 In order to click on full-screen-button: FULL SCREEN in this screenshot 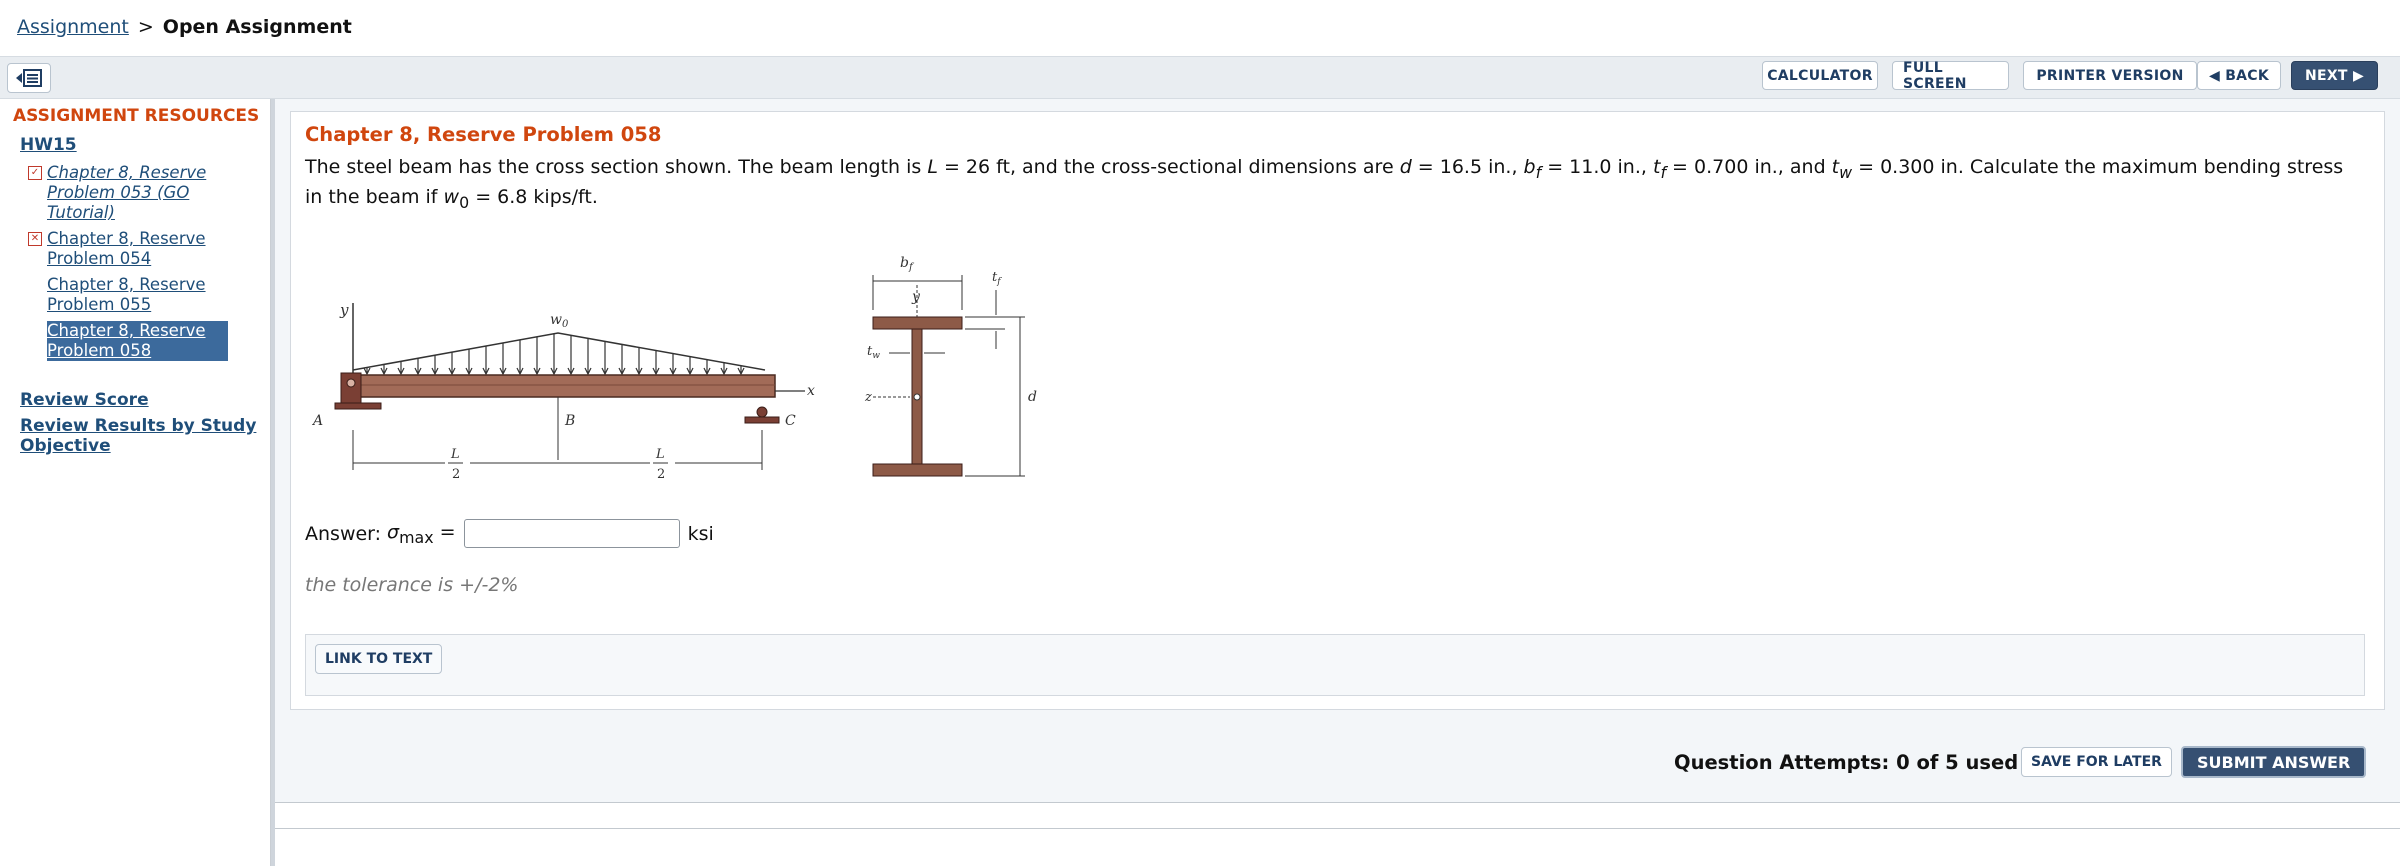, I will do `click(1950, 76)`.